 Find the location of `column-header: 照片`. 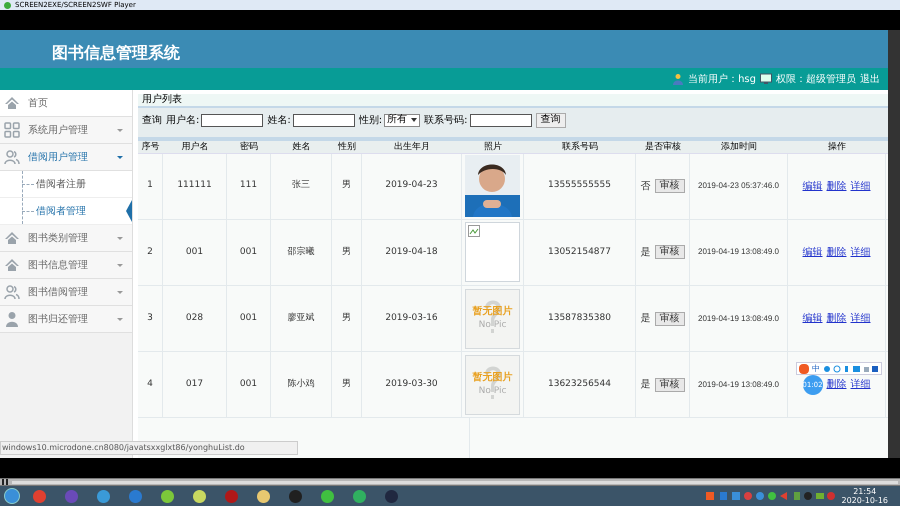

column-header: 照片 is located at coordinates (493, 146).